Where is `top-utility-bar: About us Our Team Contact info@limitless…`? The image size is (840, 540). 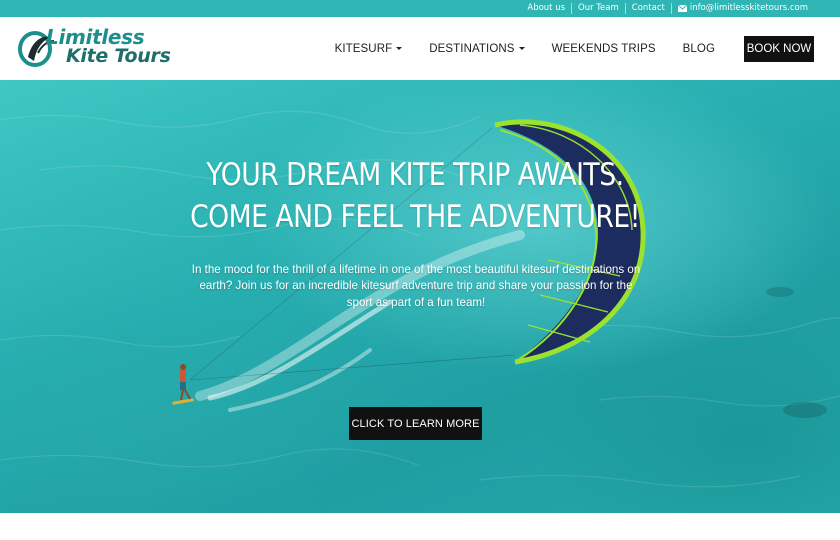
top-utility-bar: About us Our Team Contact info@limitless… is located at coordinates (420, 8).